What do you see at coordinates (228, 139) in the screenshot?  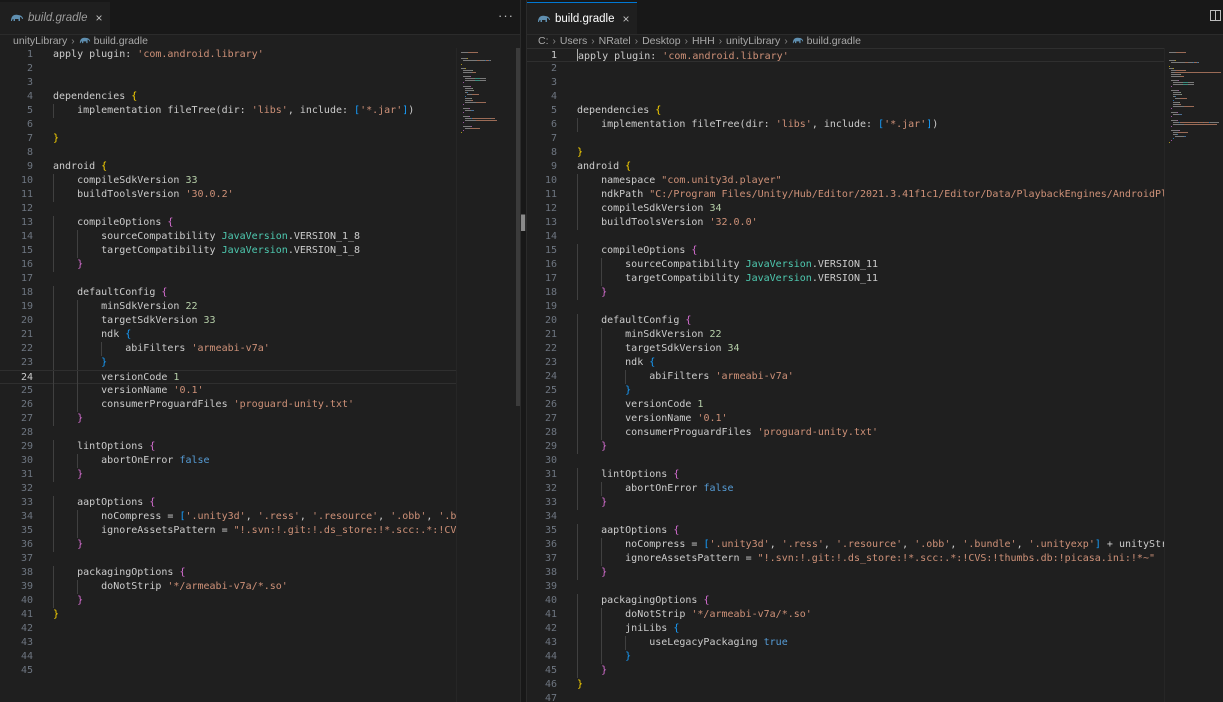 I see `code-line: 7}` at bounding box center [228, 139].